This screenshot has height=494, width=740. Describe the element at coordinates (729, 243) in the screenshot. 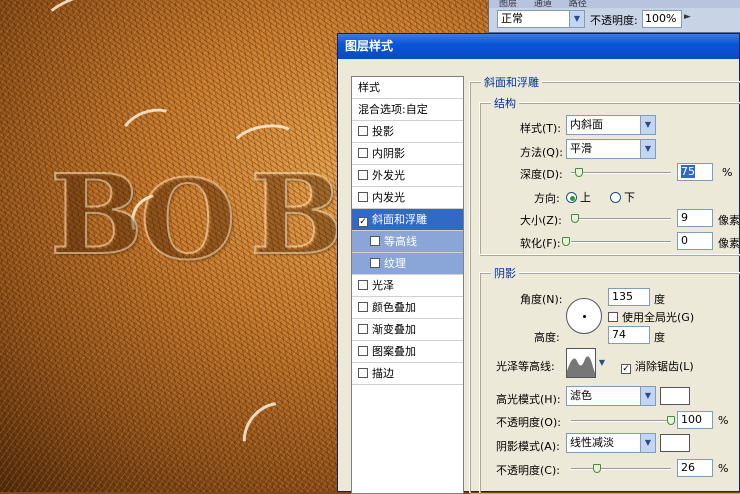

I see `soften-unit: 像素` at that location.